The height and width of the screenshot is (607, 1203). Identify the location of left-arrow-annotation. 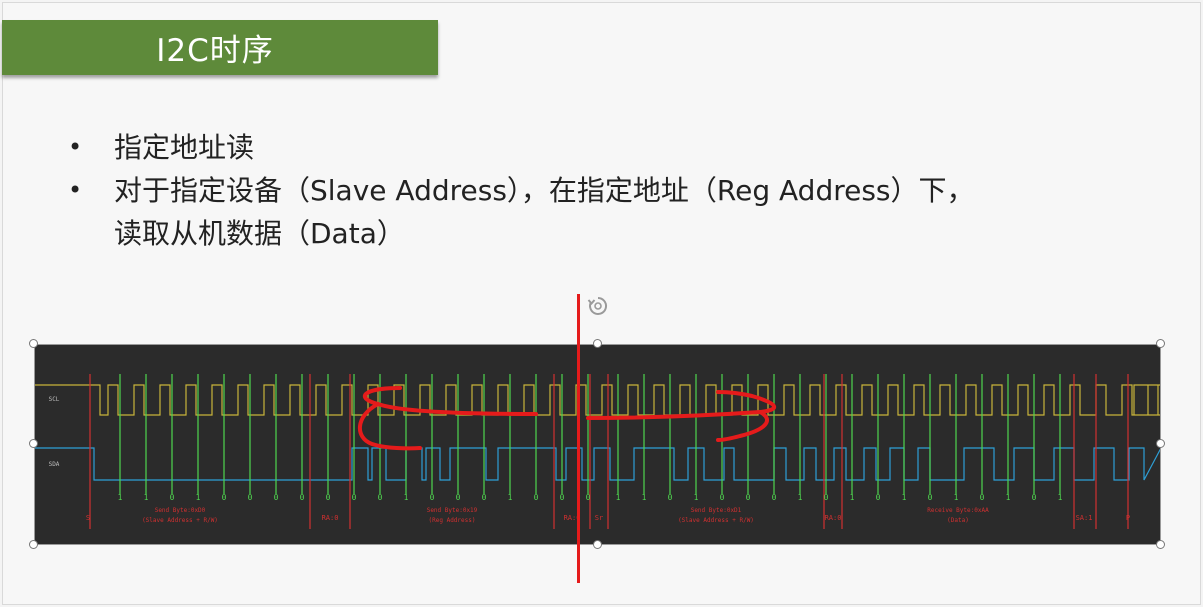
(447, 418).